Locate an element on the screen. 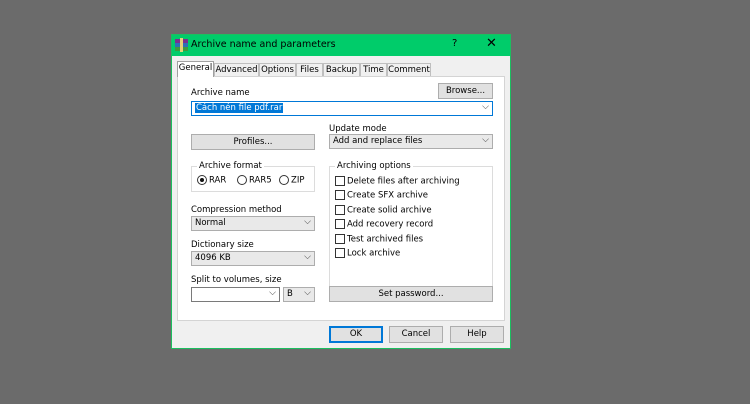 The height and width of the screenshot is (404, 750). archive-format-group: Archive format RAR RAR5 ZIP is located at coordinates (253, 176).